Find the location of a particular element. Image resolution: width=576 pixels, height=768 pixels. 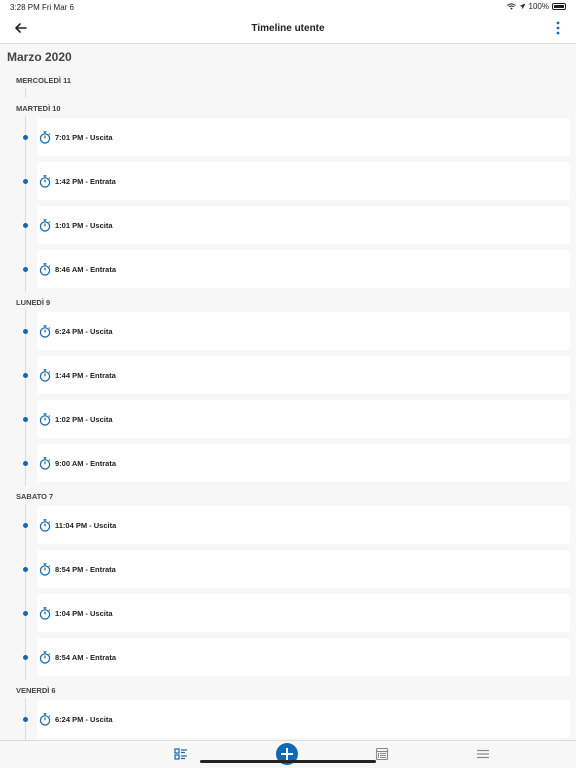

day-group: 6:24 PM - Uscita is located at coordinates (288, 719).